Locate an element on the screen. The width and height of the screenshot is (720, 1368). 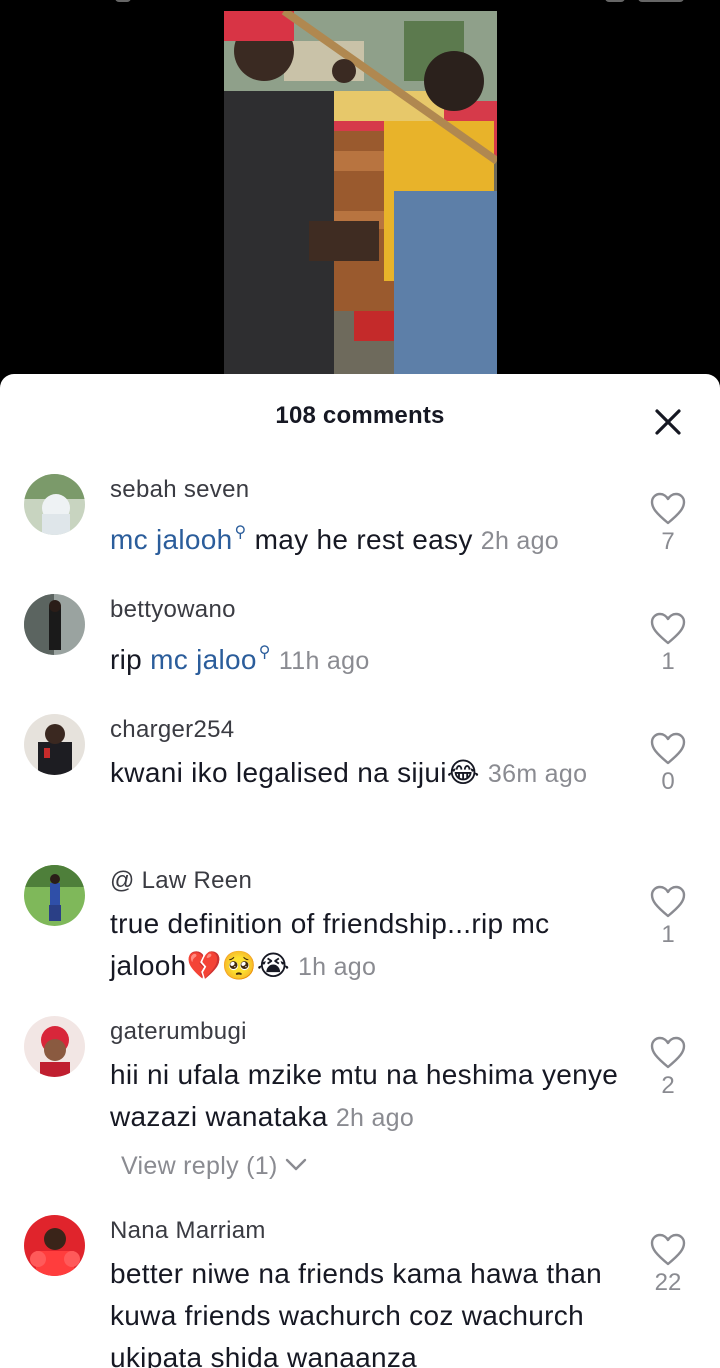
close-icon is located at coordinates (668, 422).